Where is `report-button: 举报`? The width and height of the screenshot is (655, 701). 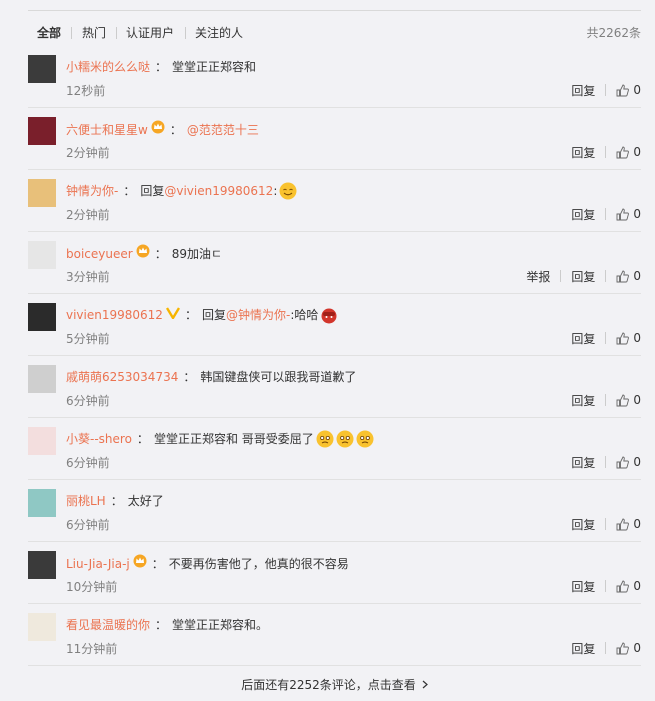 report-button: 举报 is located at coordinates (538, 276).